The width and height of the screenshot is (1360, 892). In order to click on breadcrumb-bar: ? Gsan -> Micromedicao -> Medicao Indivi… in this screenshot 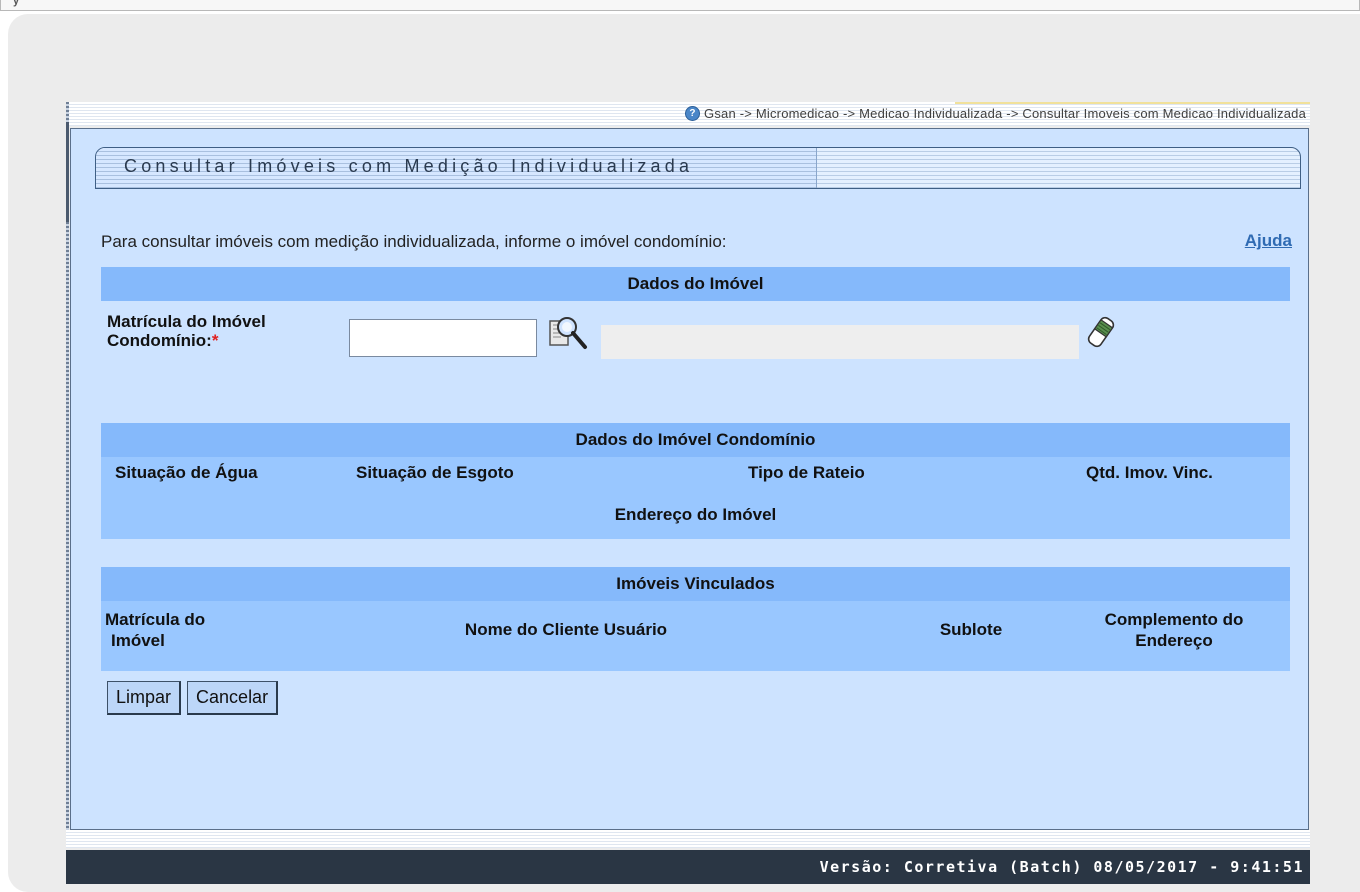, I will do `click(689, 114)`.